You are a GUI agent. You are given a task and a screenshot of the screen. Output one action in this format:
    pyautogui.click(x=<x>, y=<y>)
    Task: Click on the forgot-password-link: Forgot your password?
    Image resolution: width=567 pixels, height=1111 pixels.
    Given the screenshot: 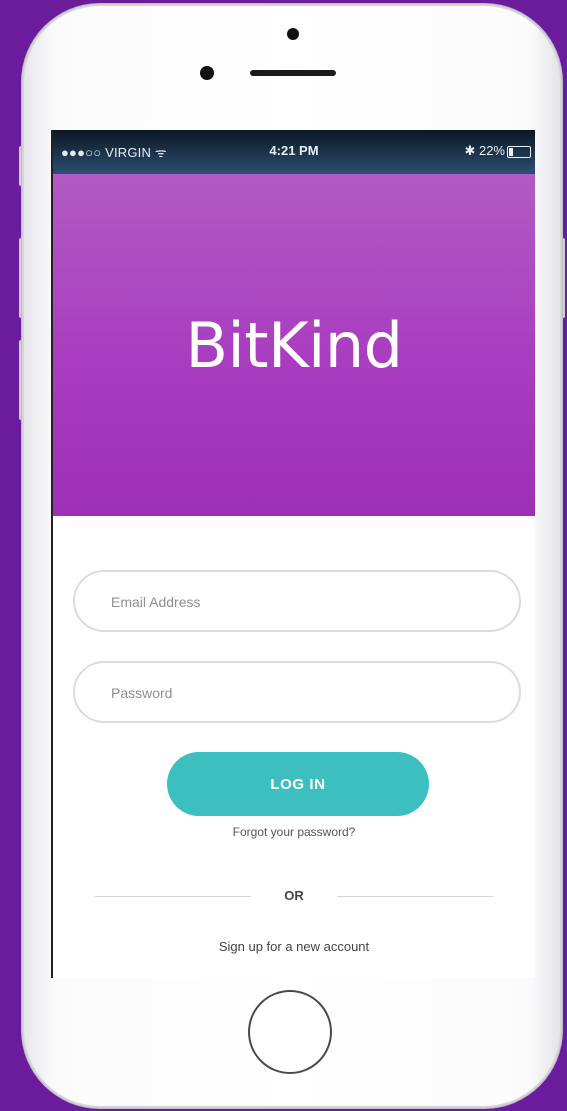 What is the action you would take?
    pyautogui.click(x=294, y=832)
    